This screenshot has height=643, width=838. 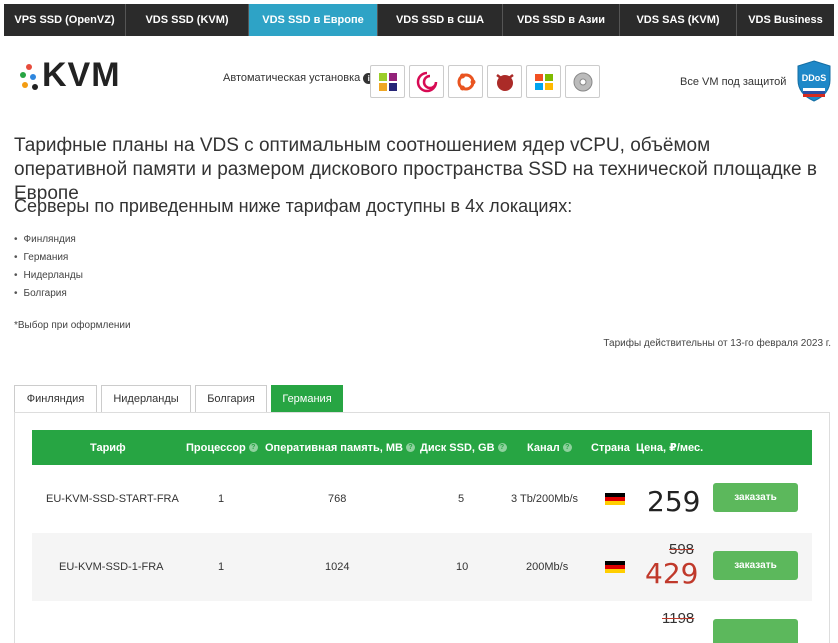 I want to click on header-channel: Канал?, so click(x=549, y=447).